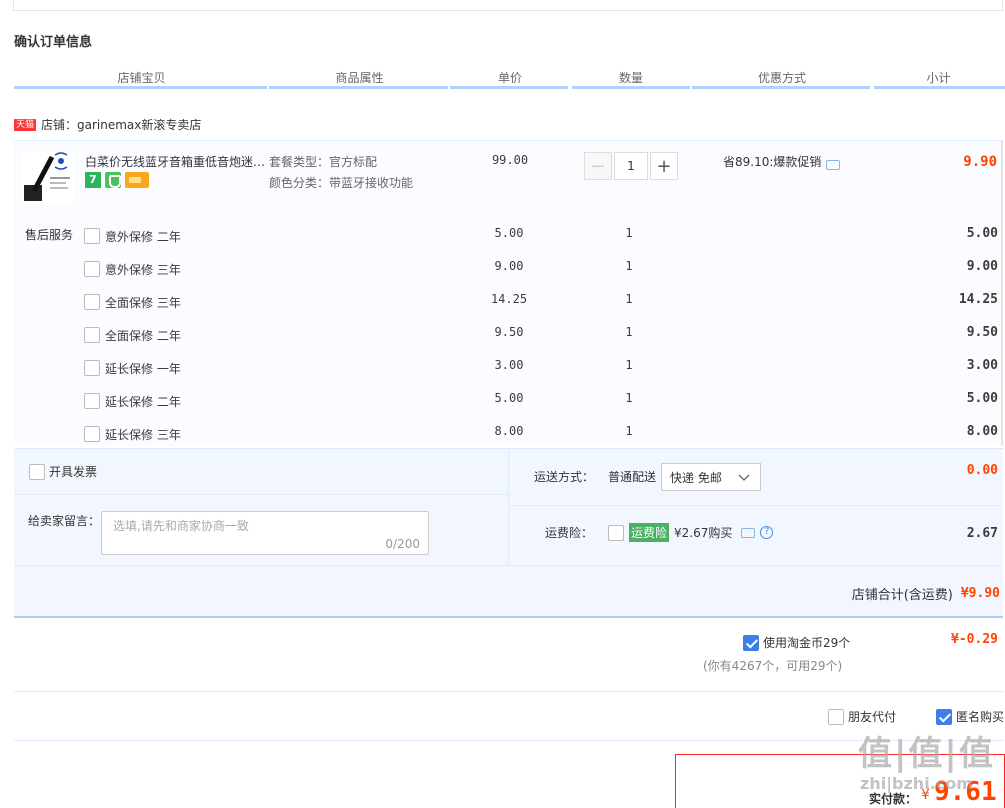  I want to click on invoice-option: 开具发票, so click(63, 471).